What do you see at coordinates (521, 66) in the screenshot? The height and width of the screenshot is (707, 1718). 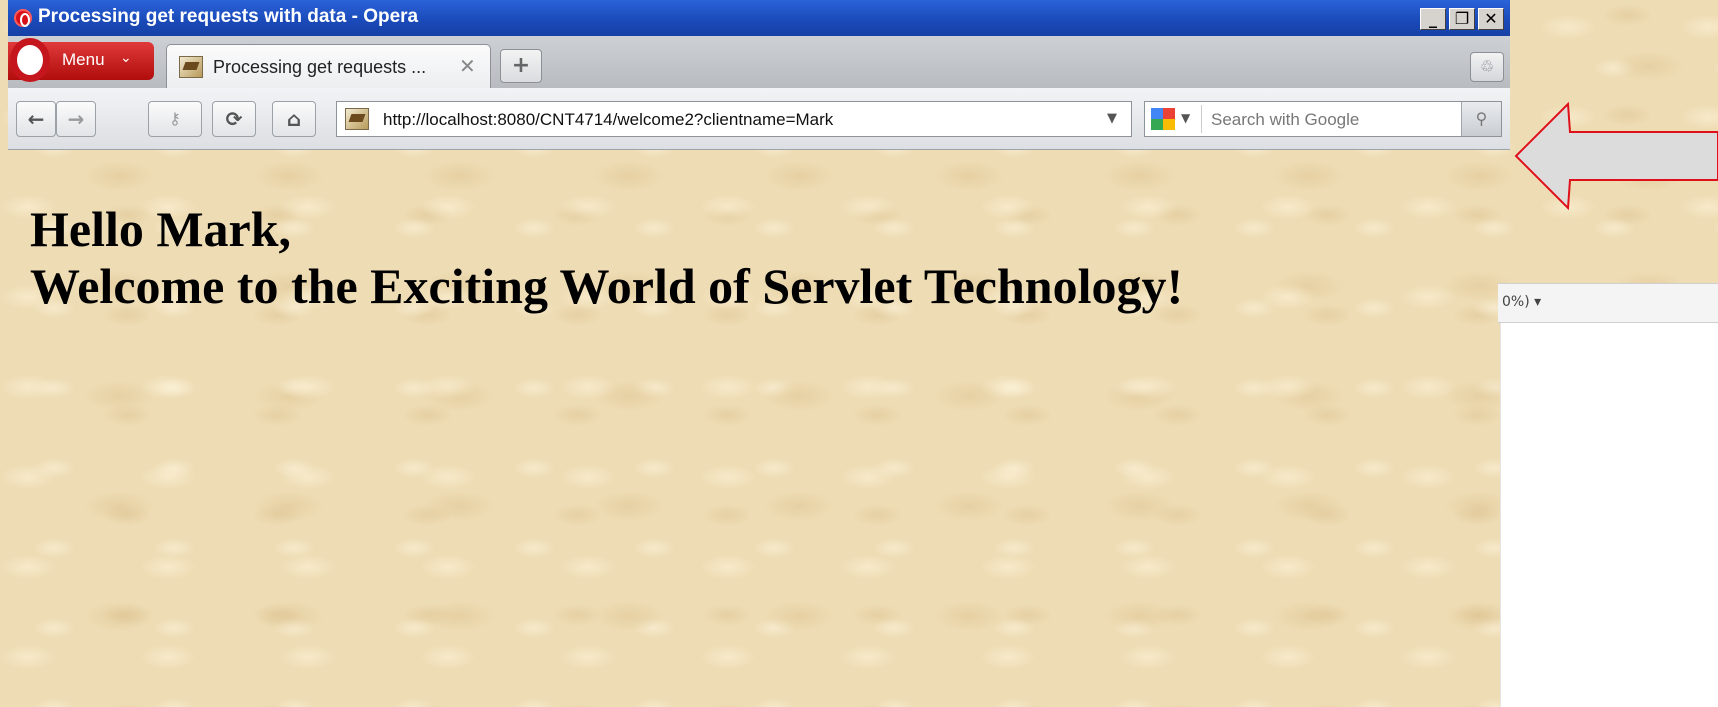 I see `new-tab-button: +` at bounding box center [521, 66].